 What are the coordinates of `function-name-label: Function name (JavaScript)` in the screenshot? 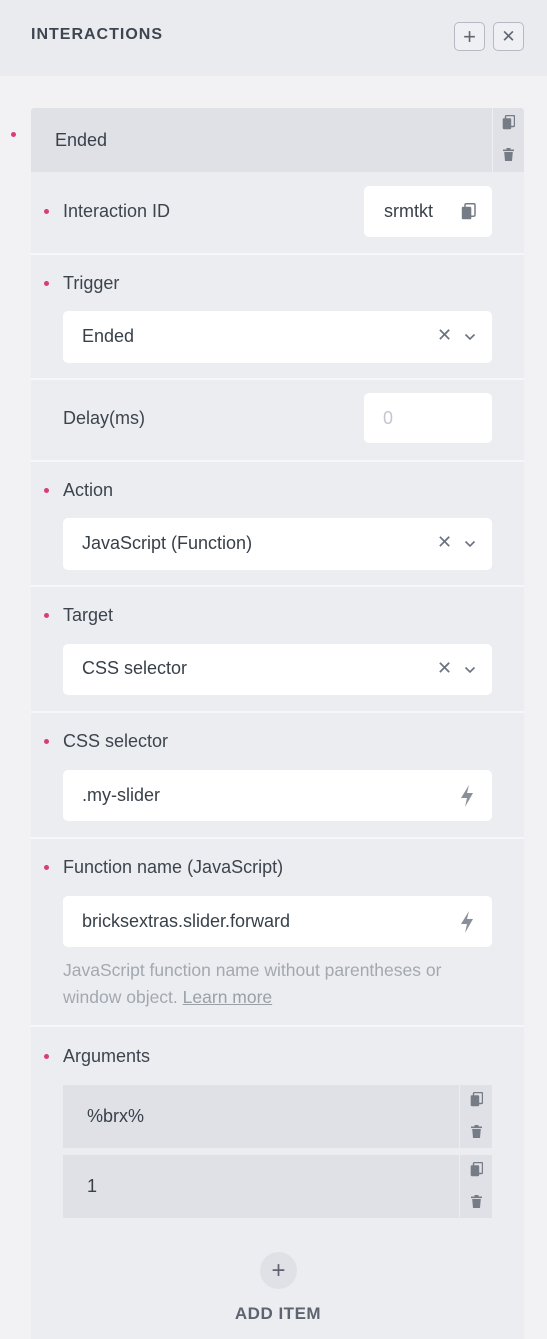 It's located at (173, 867).